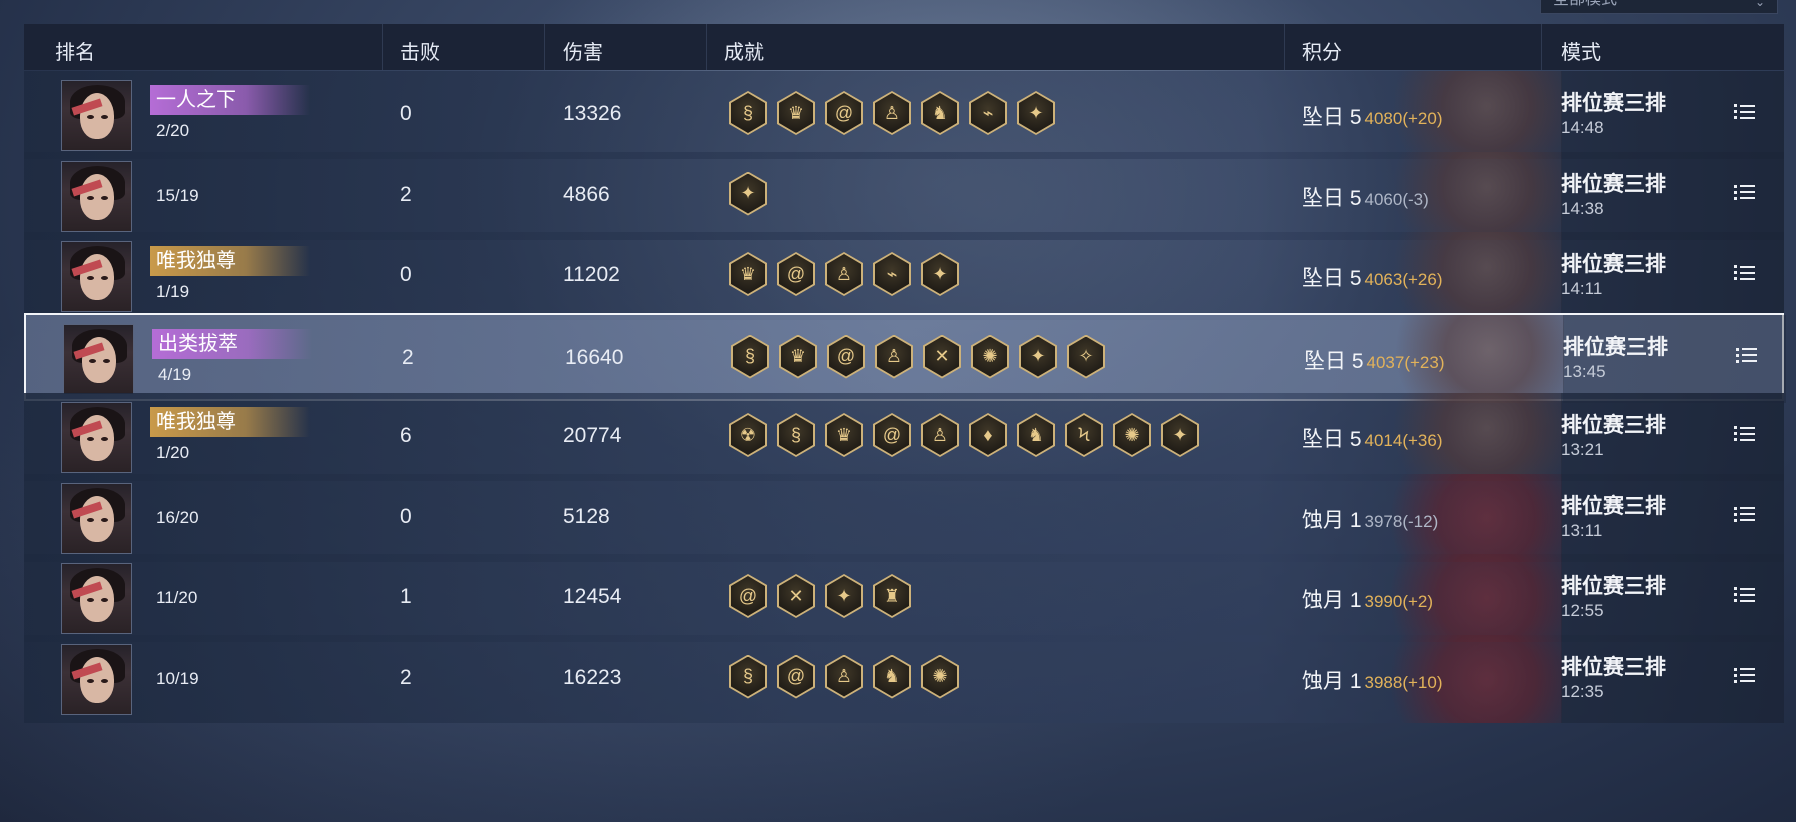 The image size is (1796, 822). Describe the element at coordinates (1582, 288) in the screenshot. I see `match-time: 14:11` at that location.